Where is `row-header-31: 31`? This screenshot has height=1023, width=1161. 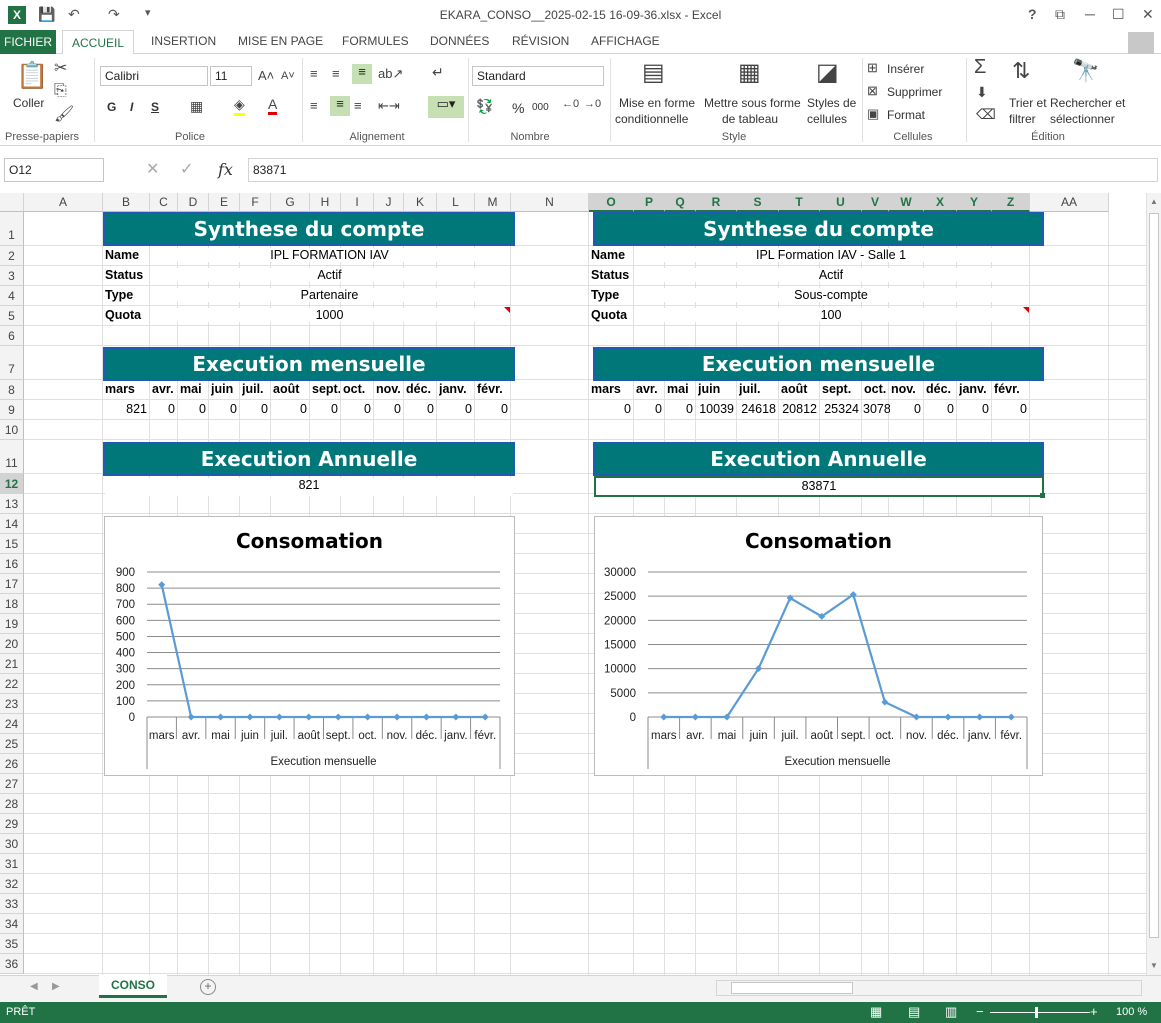
row-header-31: 31 is located at coordinates (12, 864).